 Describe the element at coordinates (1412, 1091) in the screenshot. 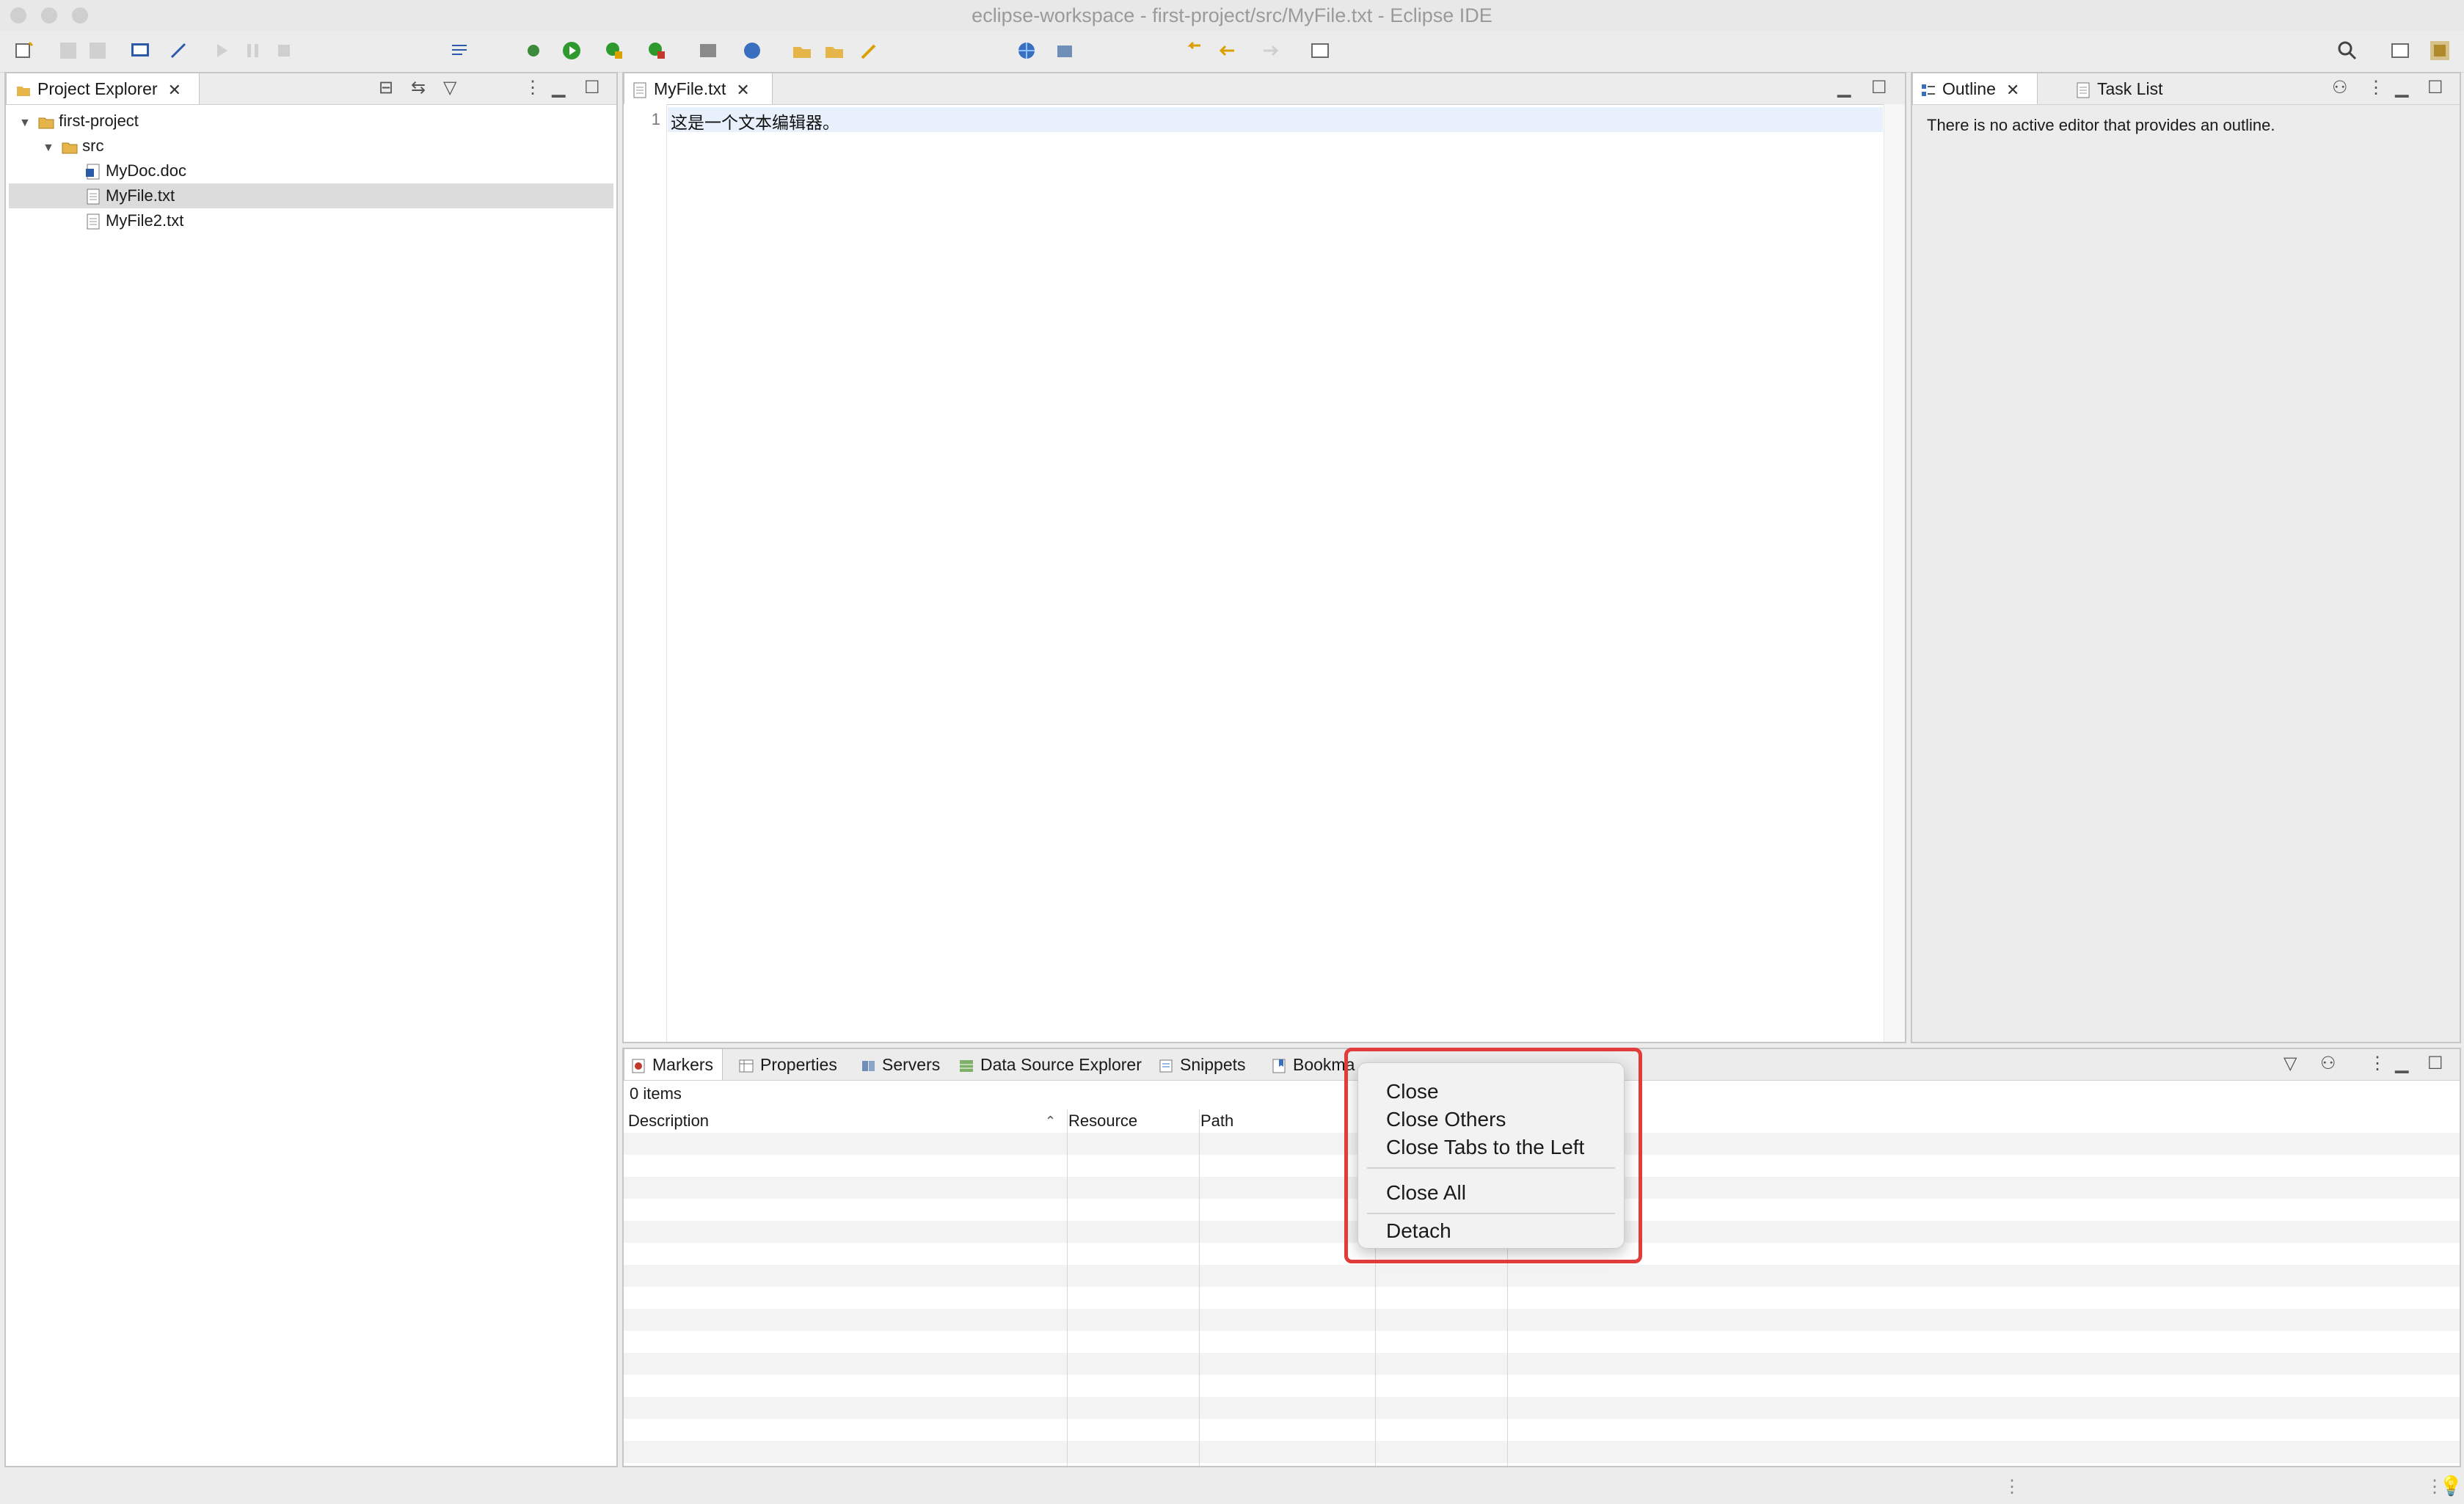

I see `menu-item-close: Close` at that location.